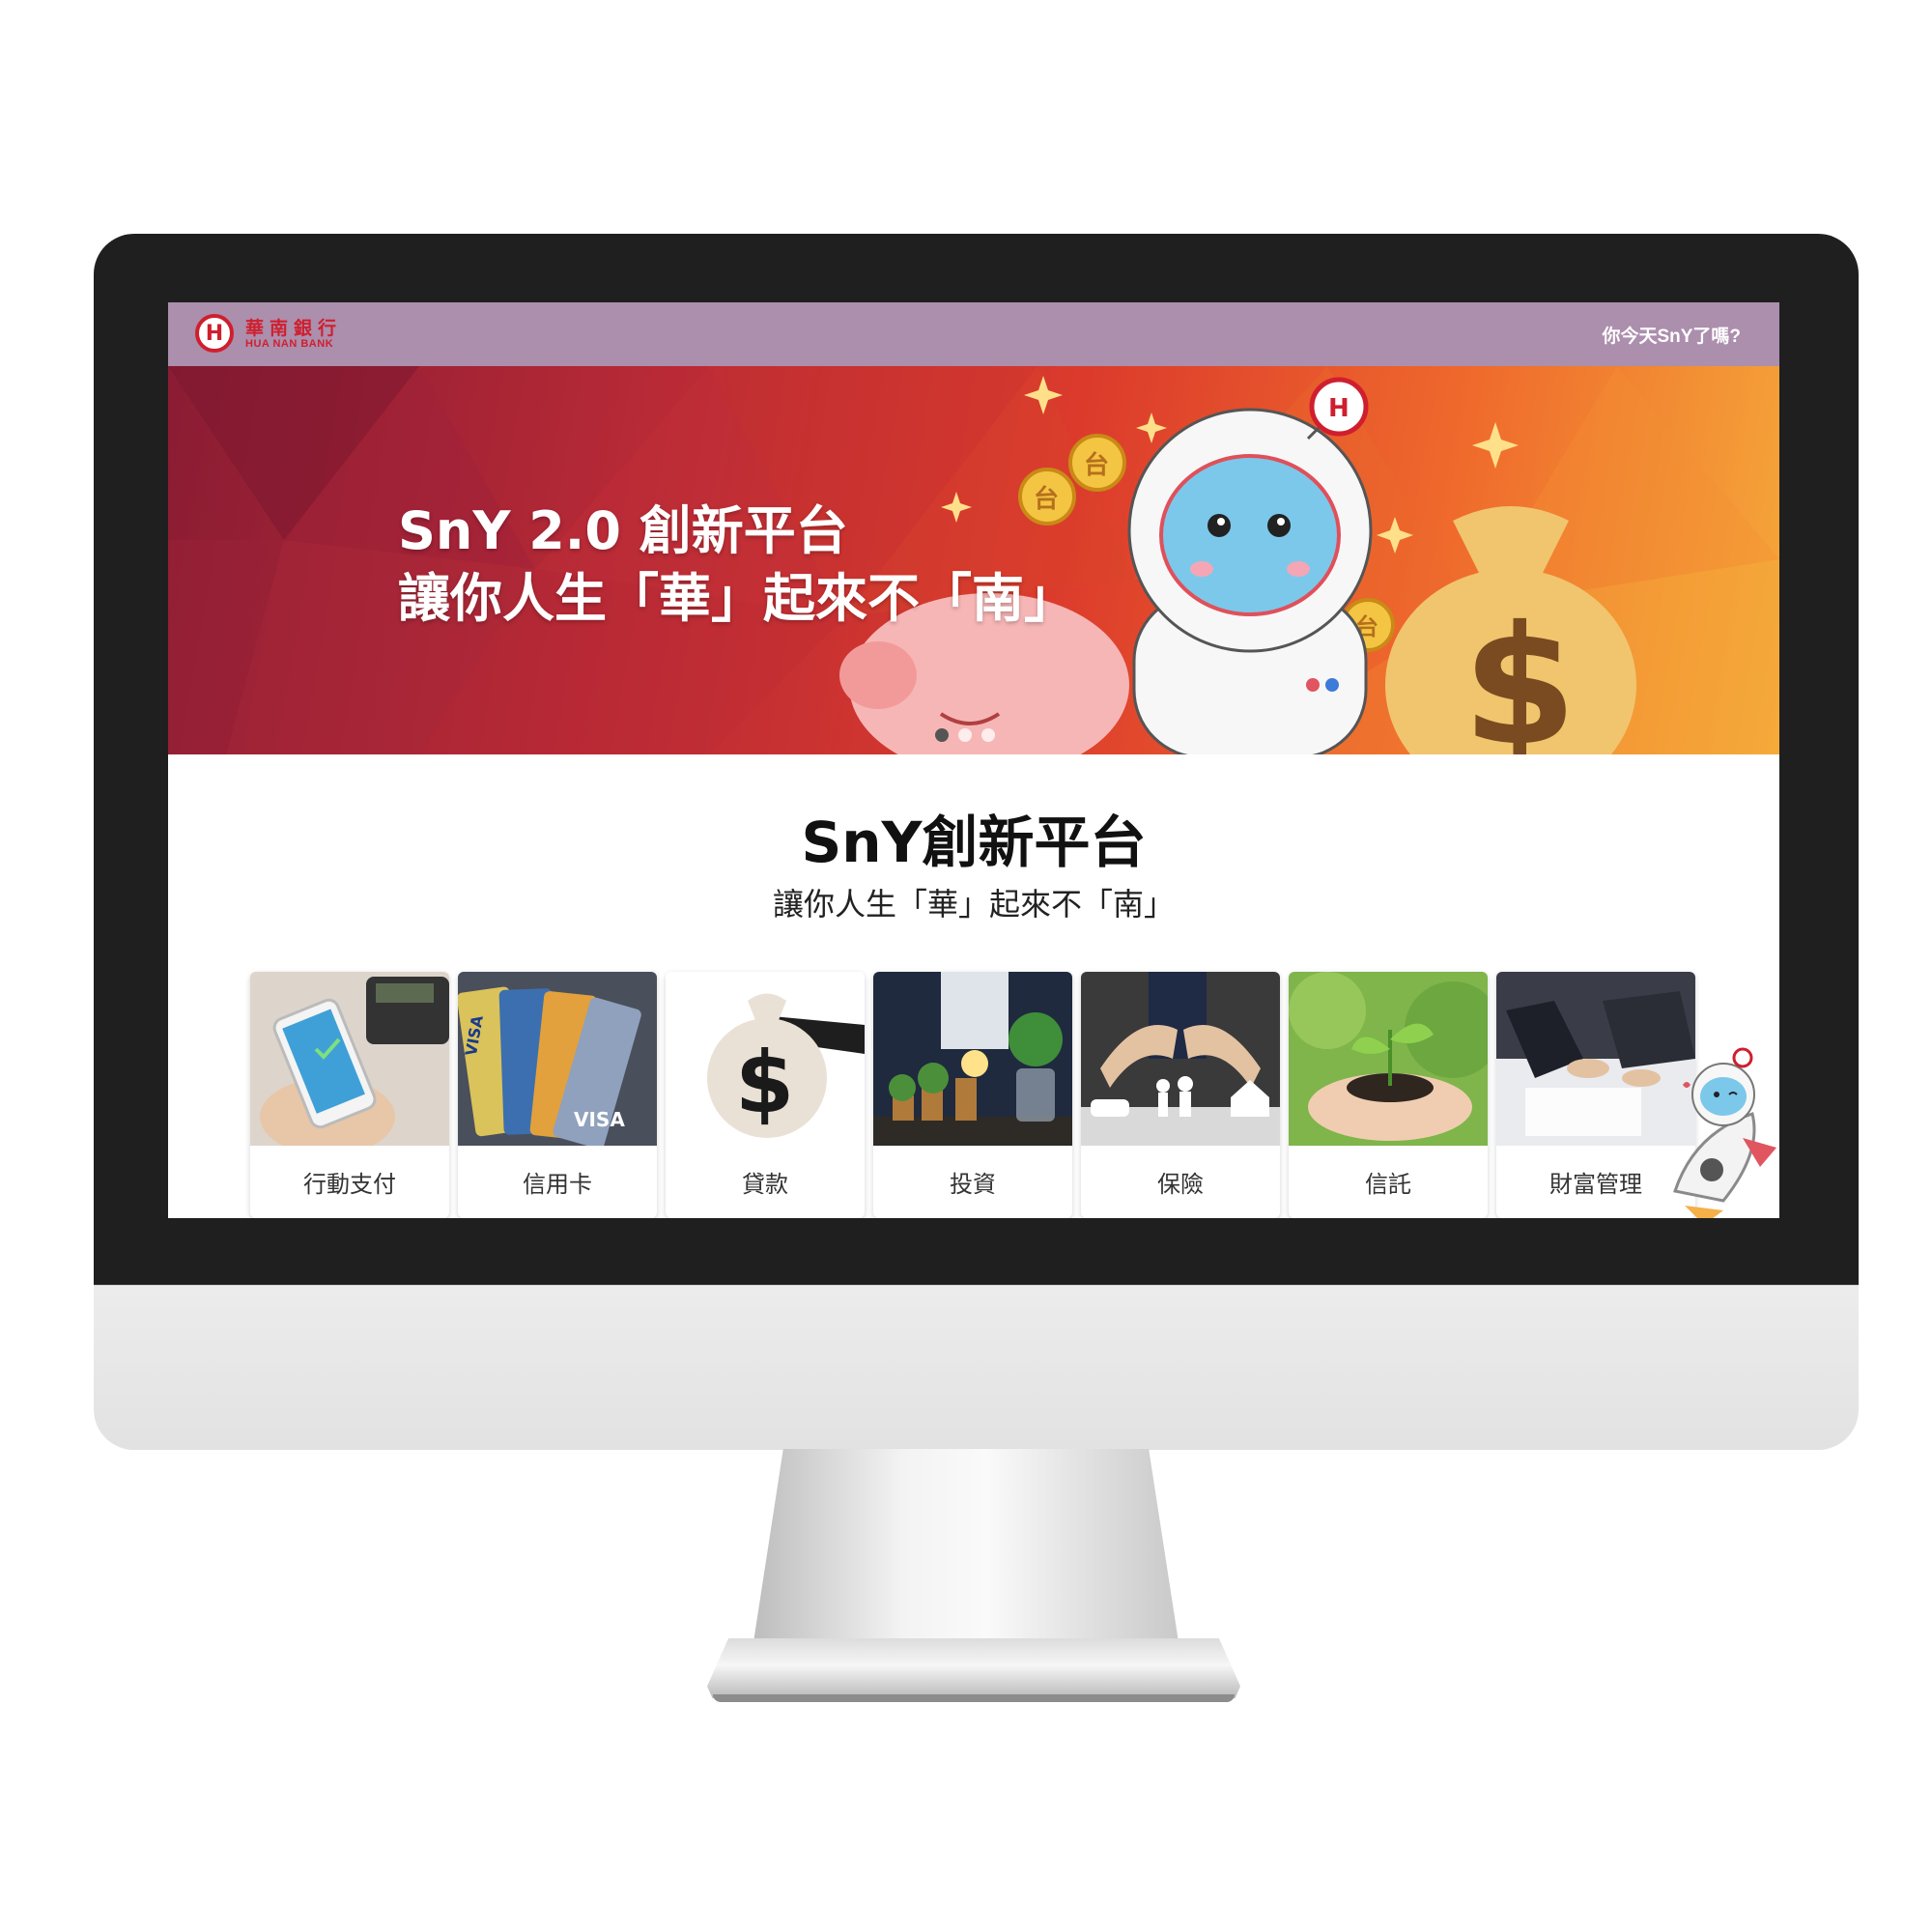  What do you see at coordinates (976, 1367) in the screenshot?
I see `monitor-chin` at bounding box center [976, 1367].